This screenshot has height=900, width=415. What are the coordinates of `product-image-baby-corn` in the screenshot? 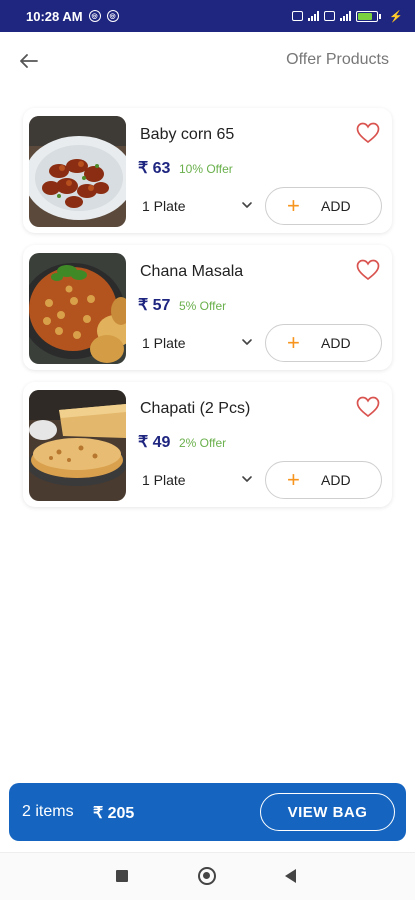 It's located at (77, 171).